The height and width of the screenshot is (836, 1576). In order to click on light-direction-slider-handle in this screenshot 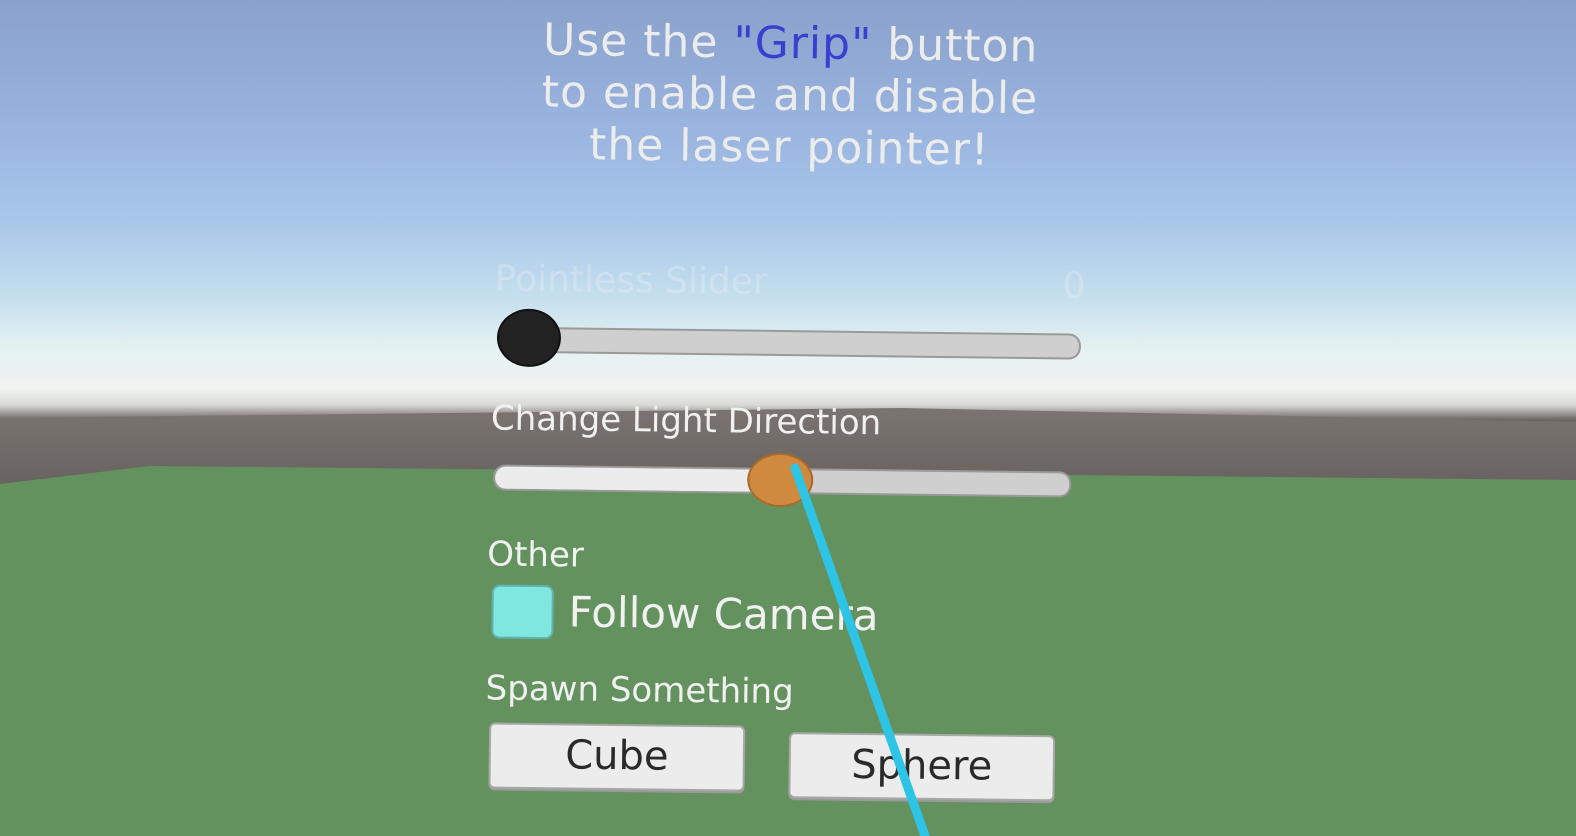, I will do `click(780, 480)`.